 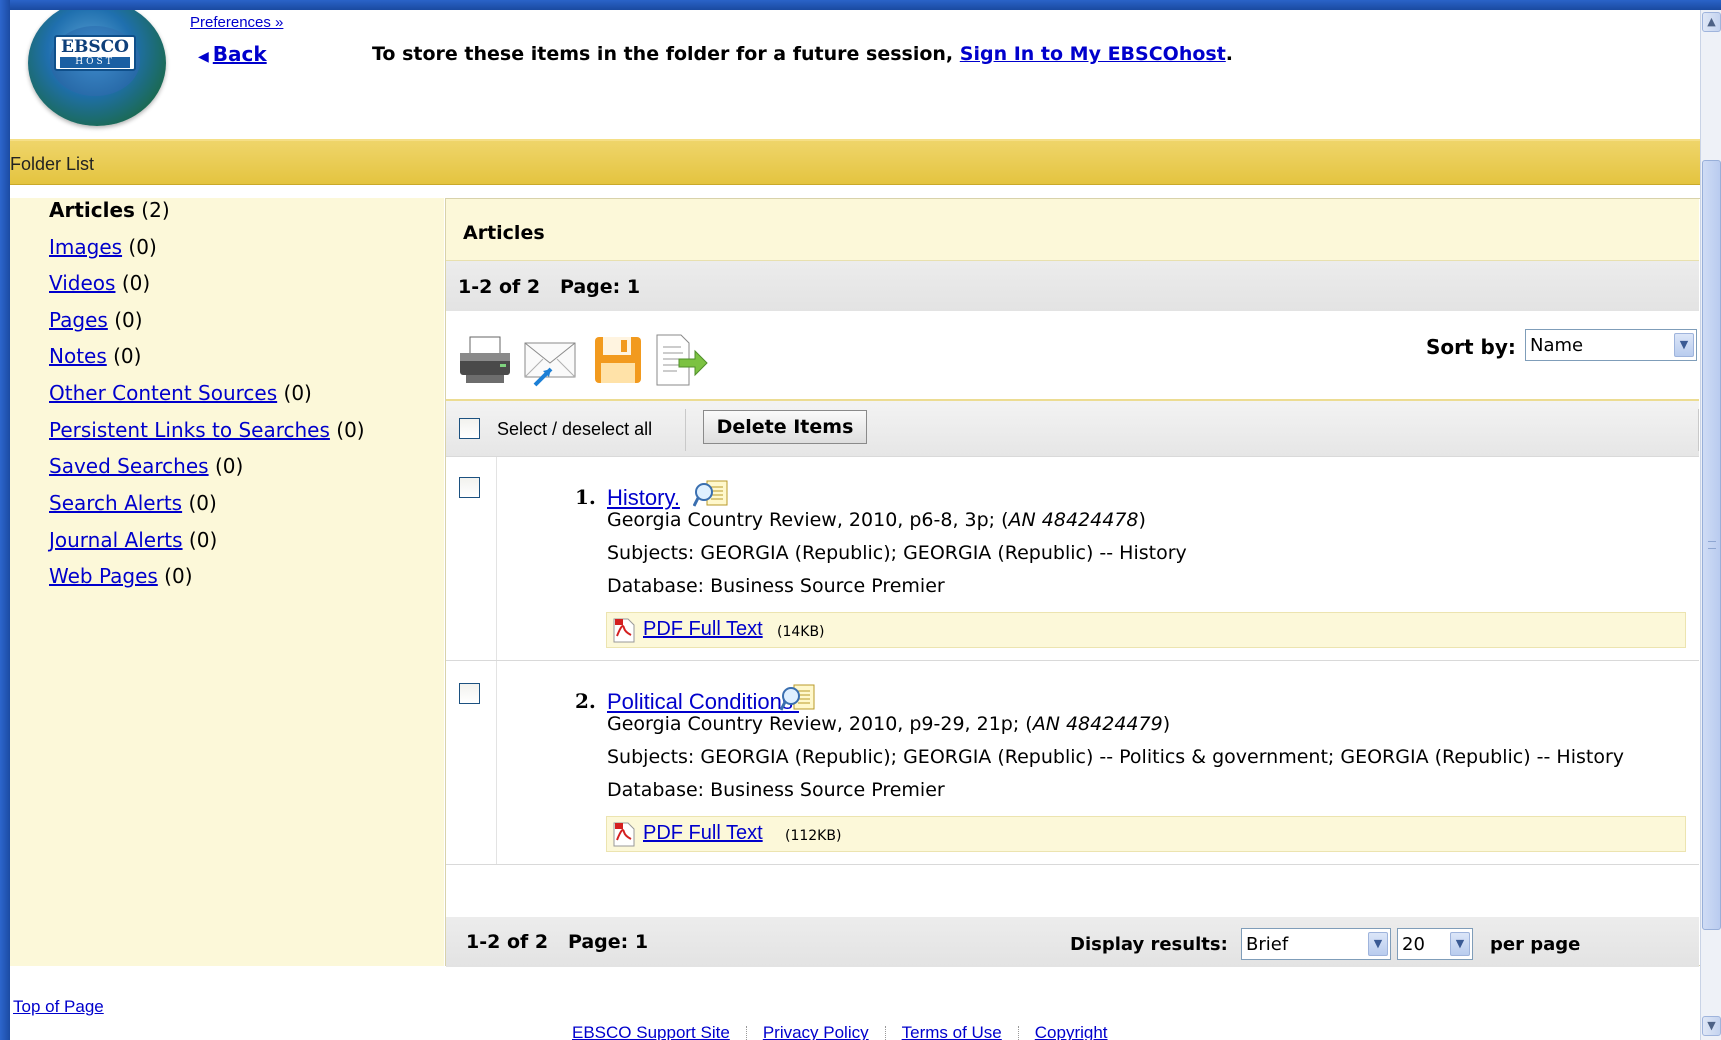 I want to click on logo-text-top: EBSCO, so click(x=95, y=47).